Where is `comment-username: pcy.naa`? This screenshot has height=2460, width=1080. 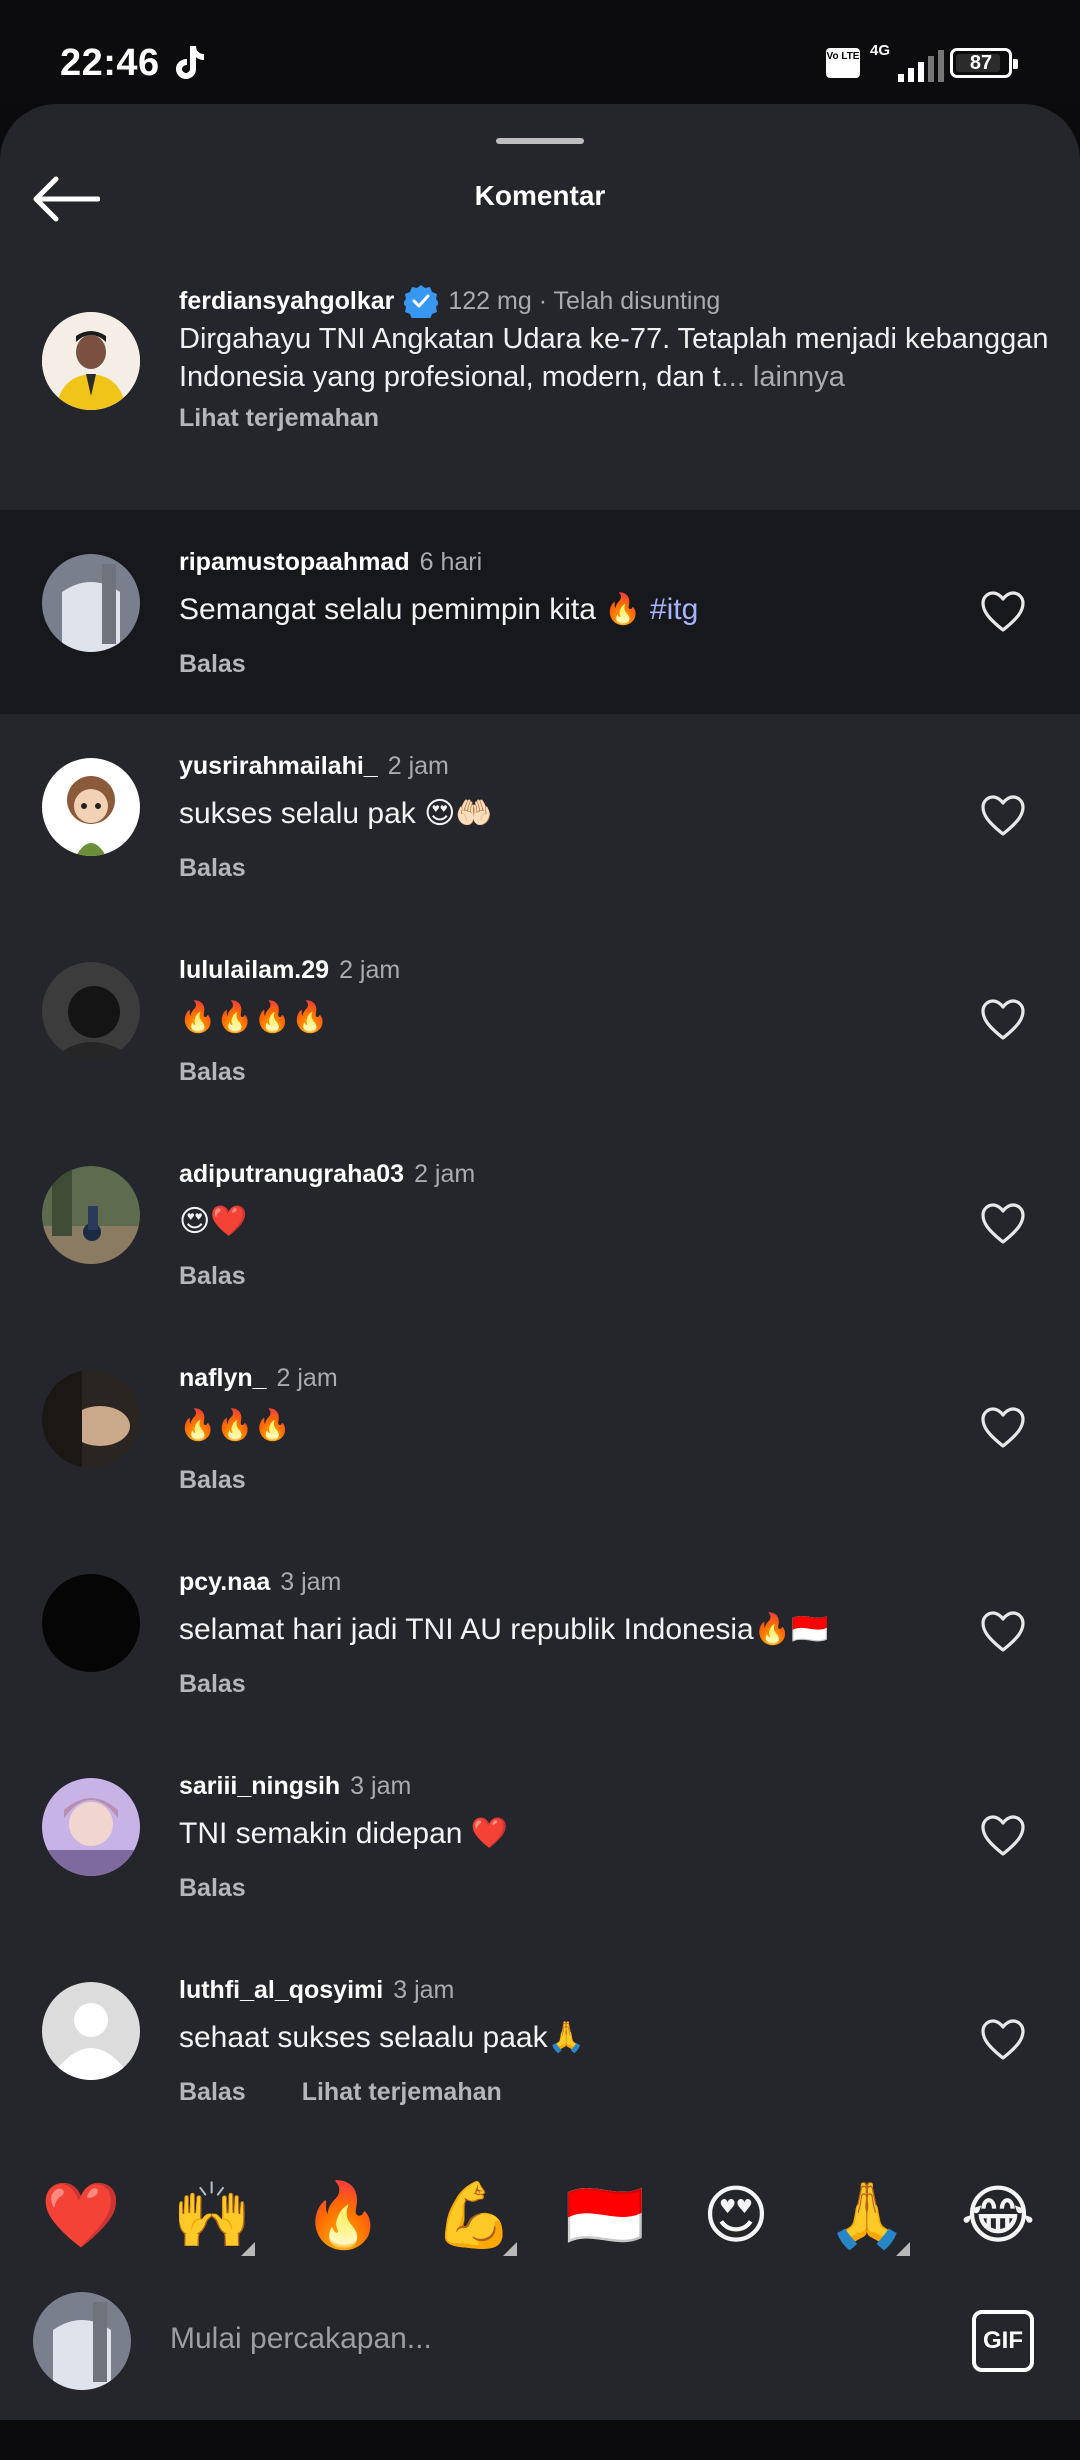
comment-username: pcy.naa is located at coordinates (224, 1582).